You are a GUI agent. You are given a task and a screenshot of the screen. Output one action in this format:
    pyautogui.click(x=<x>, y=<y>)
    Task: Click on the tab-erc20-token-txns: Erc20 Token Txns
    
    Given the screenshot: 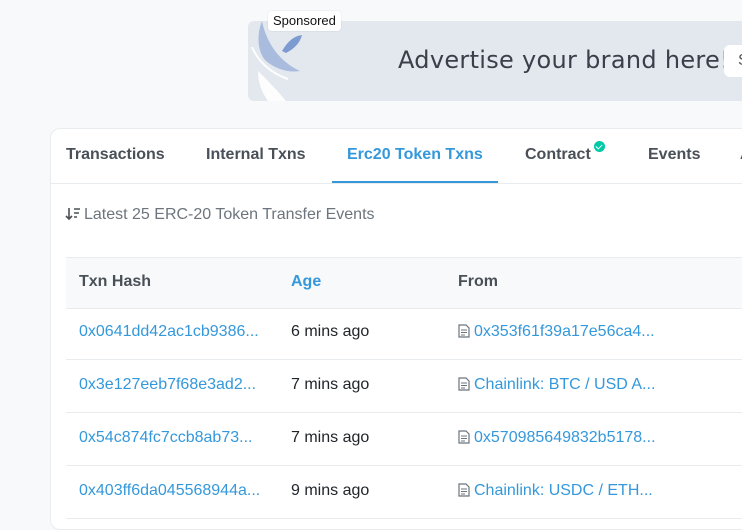 What is the action you would take?
    pyautogui.click(x=415, y=156)
    